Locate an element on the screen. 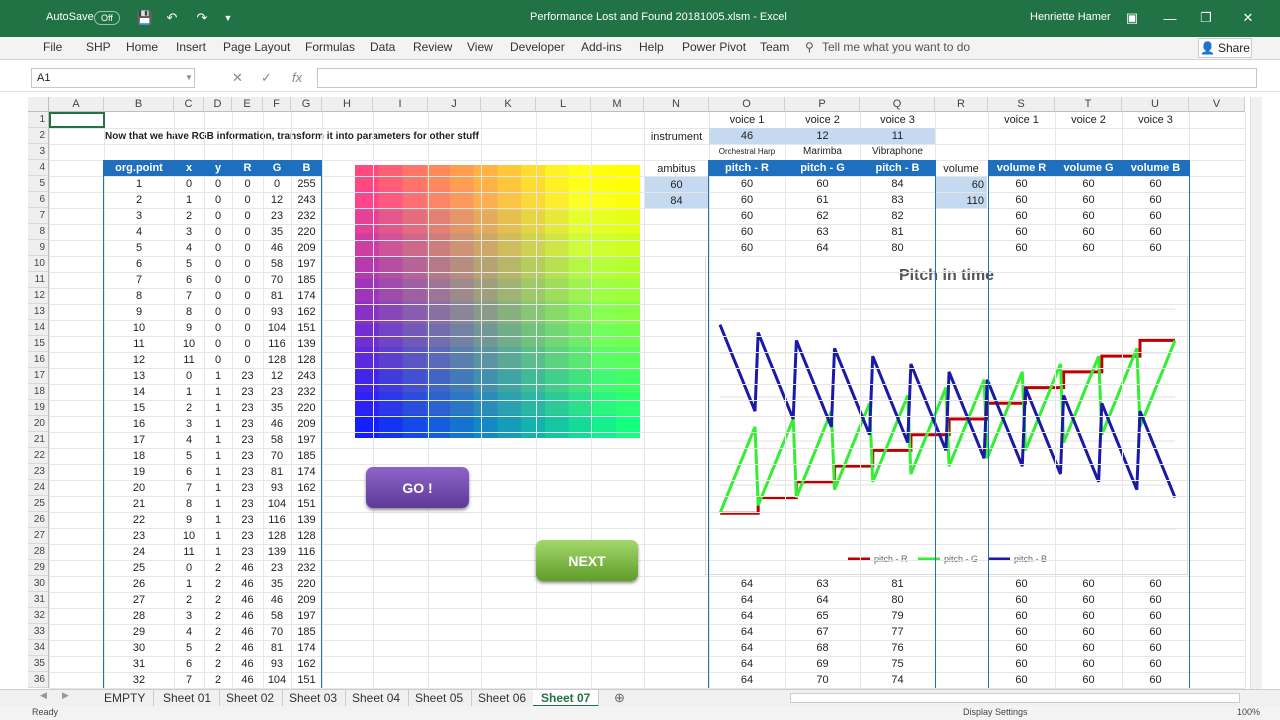 The width and height of the screenshot is (1280, 720). table-cell: 9 is located at coordinates (189, 328).